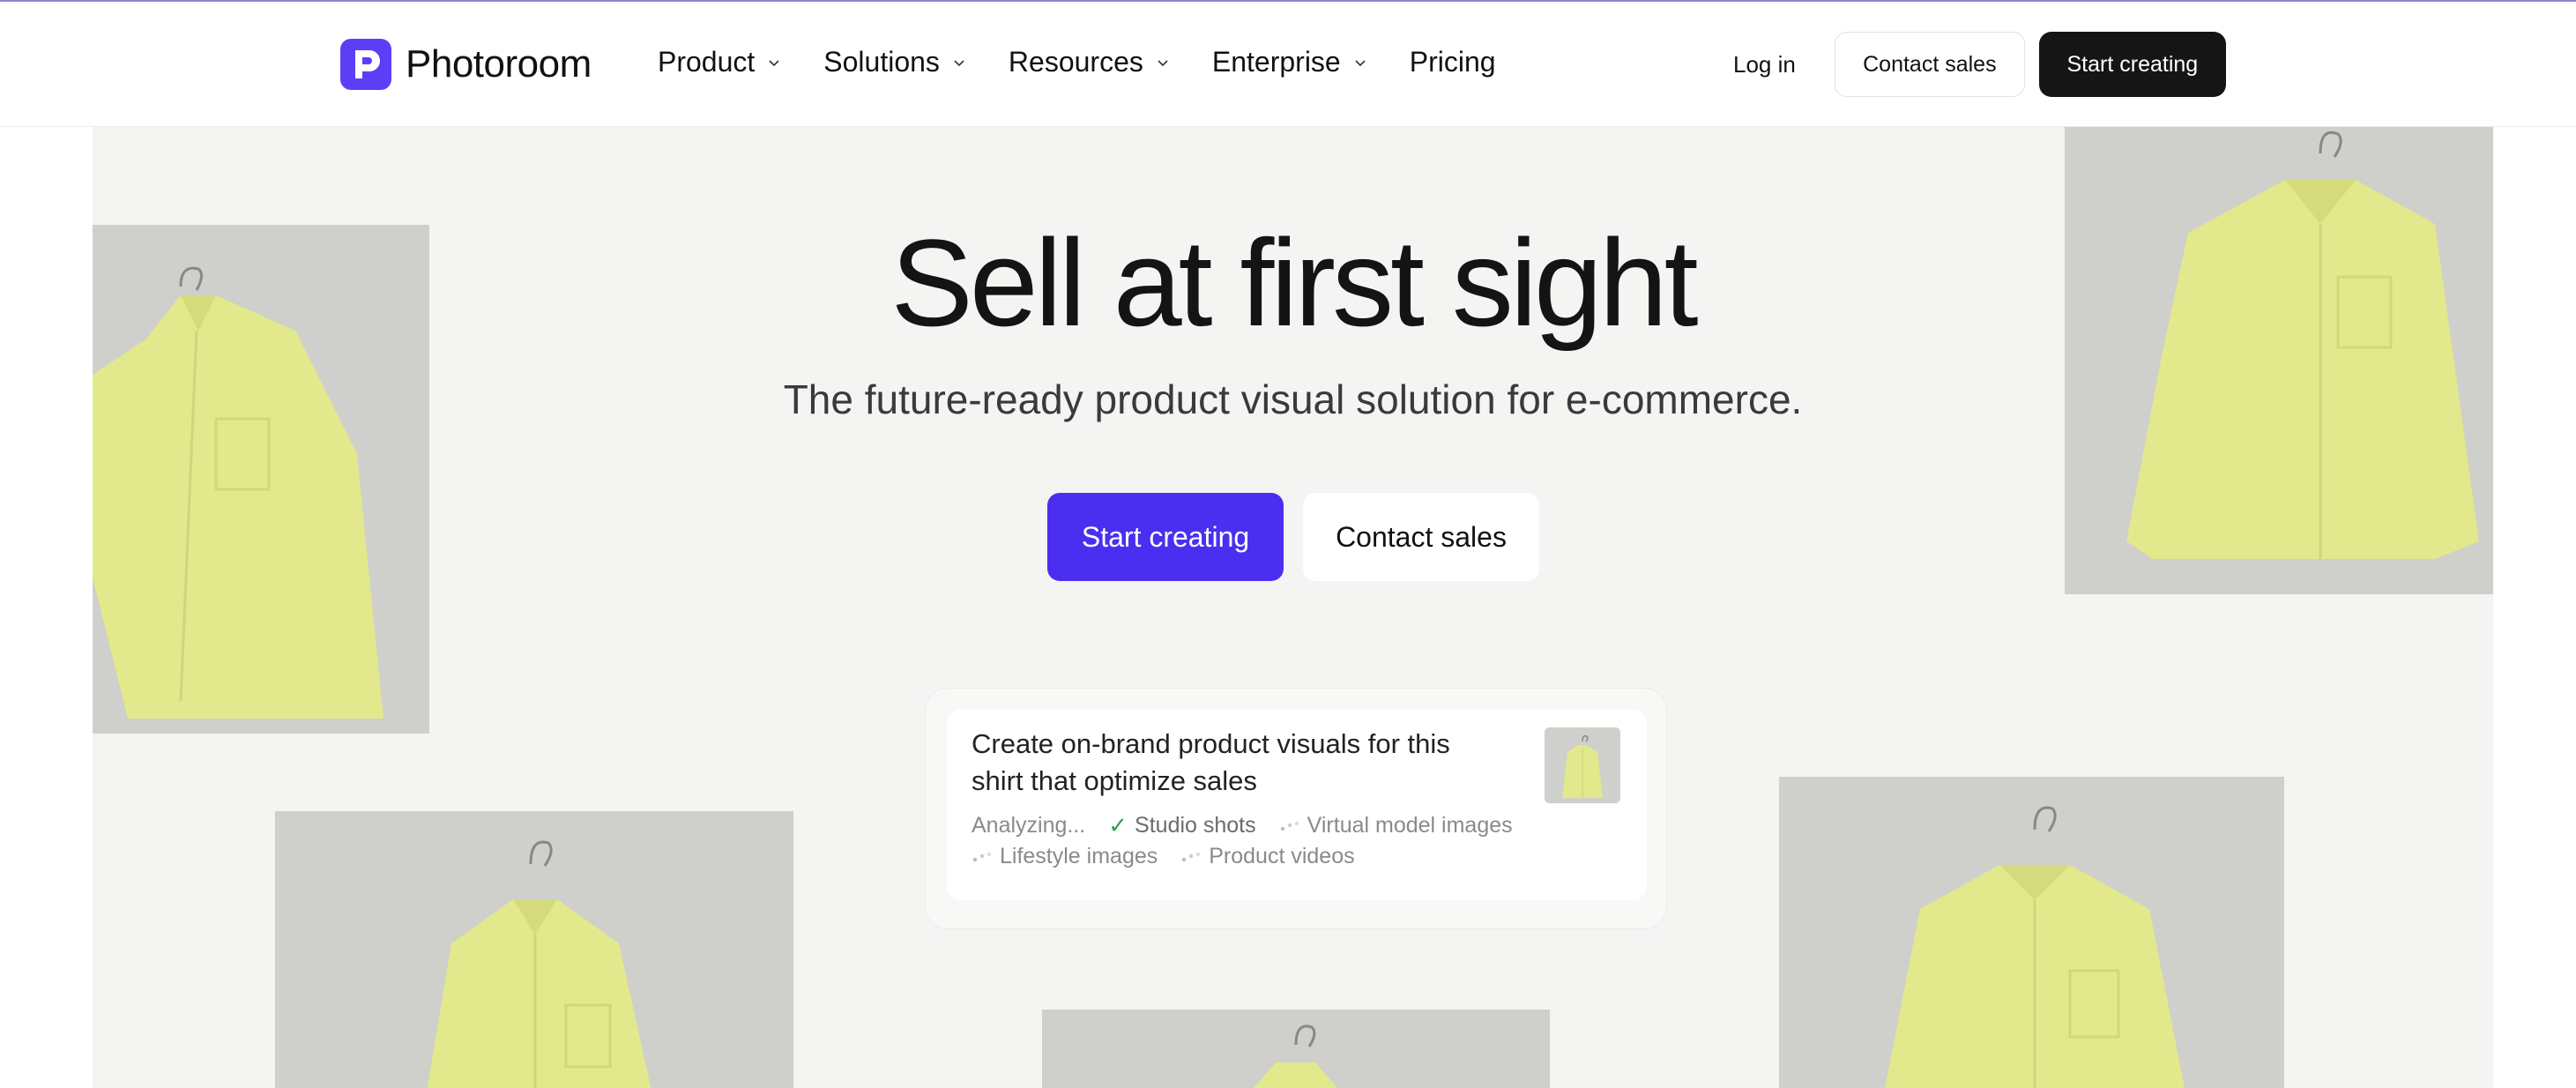 The width and height of the screenshot is (2576, 1088). I want to click on status-studio-shots: ✓ Studio shots, so click(1181, 825).